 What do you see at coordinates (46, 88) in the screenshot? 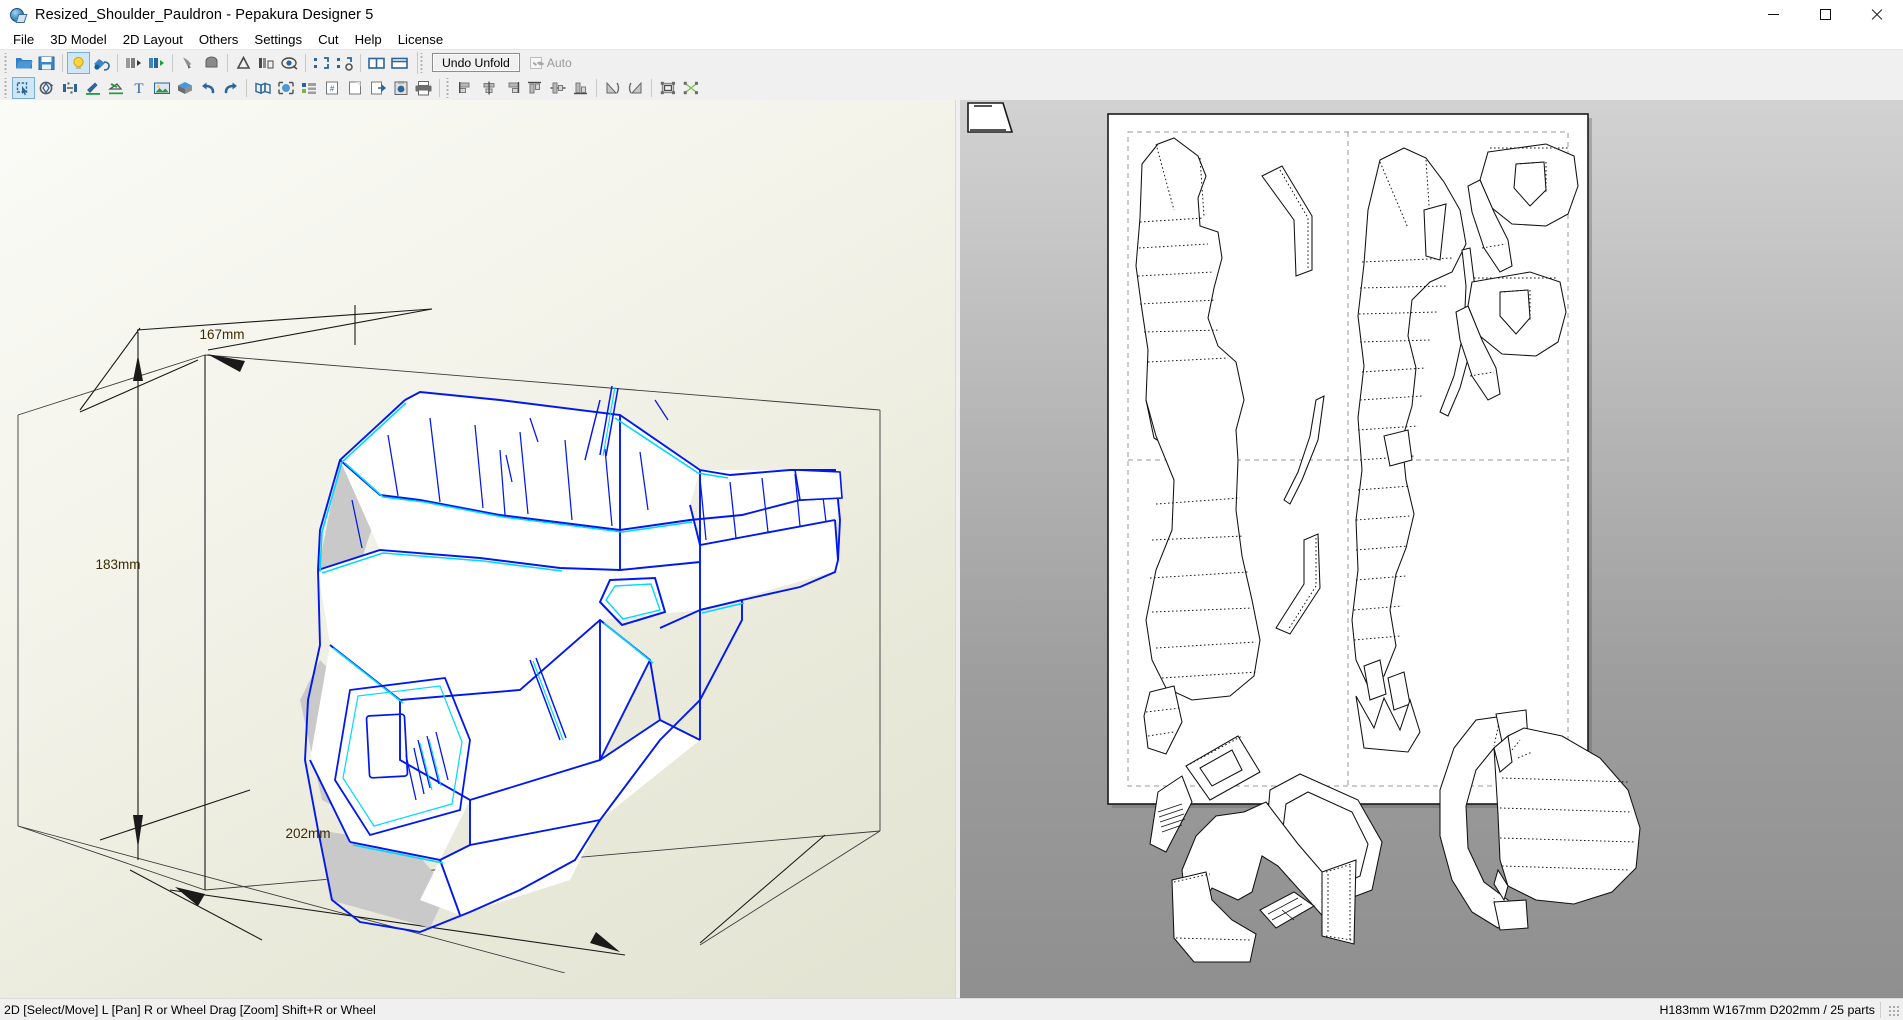
I see `rotate-part-icon` at bounding box center [46, 88].